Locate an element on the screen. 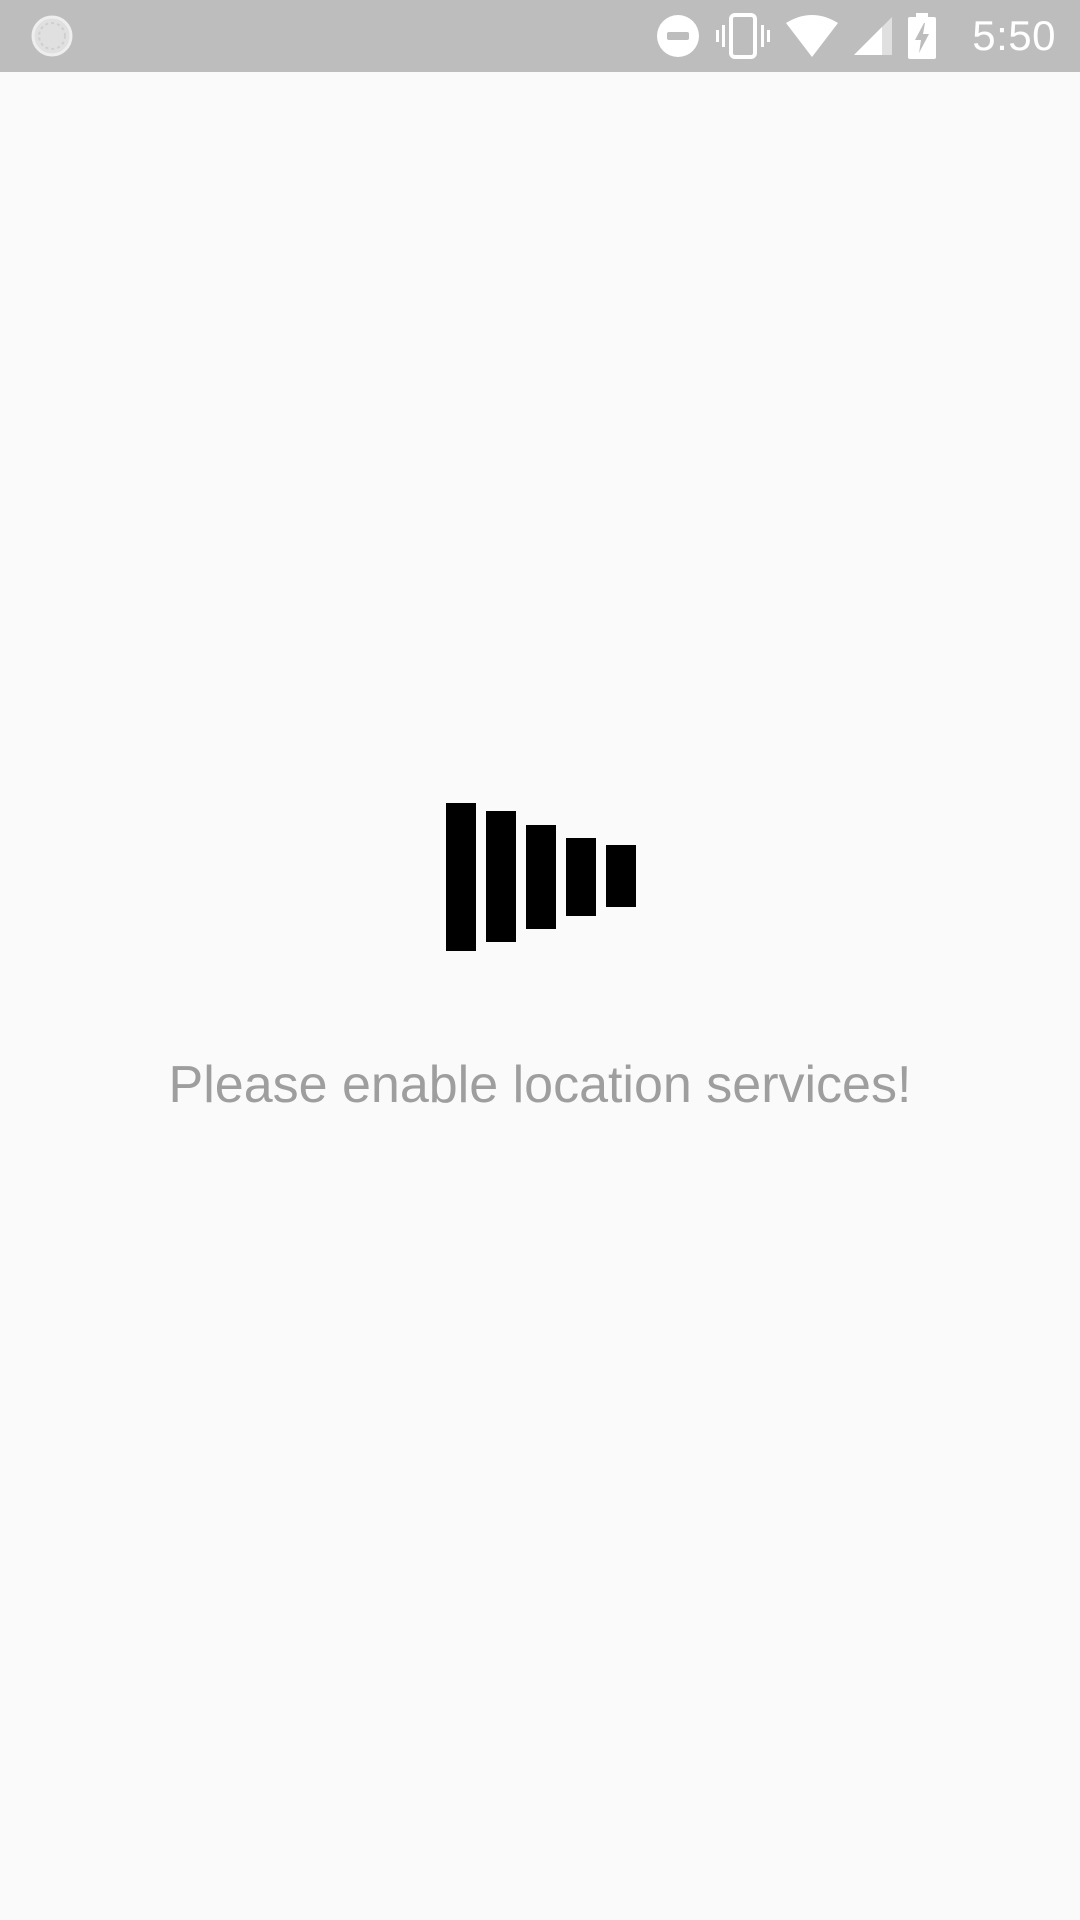 The width and height of the screenshot is (1080, 1920). battery-charging-icon is located at coordinates (922, 36).